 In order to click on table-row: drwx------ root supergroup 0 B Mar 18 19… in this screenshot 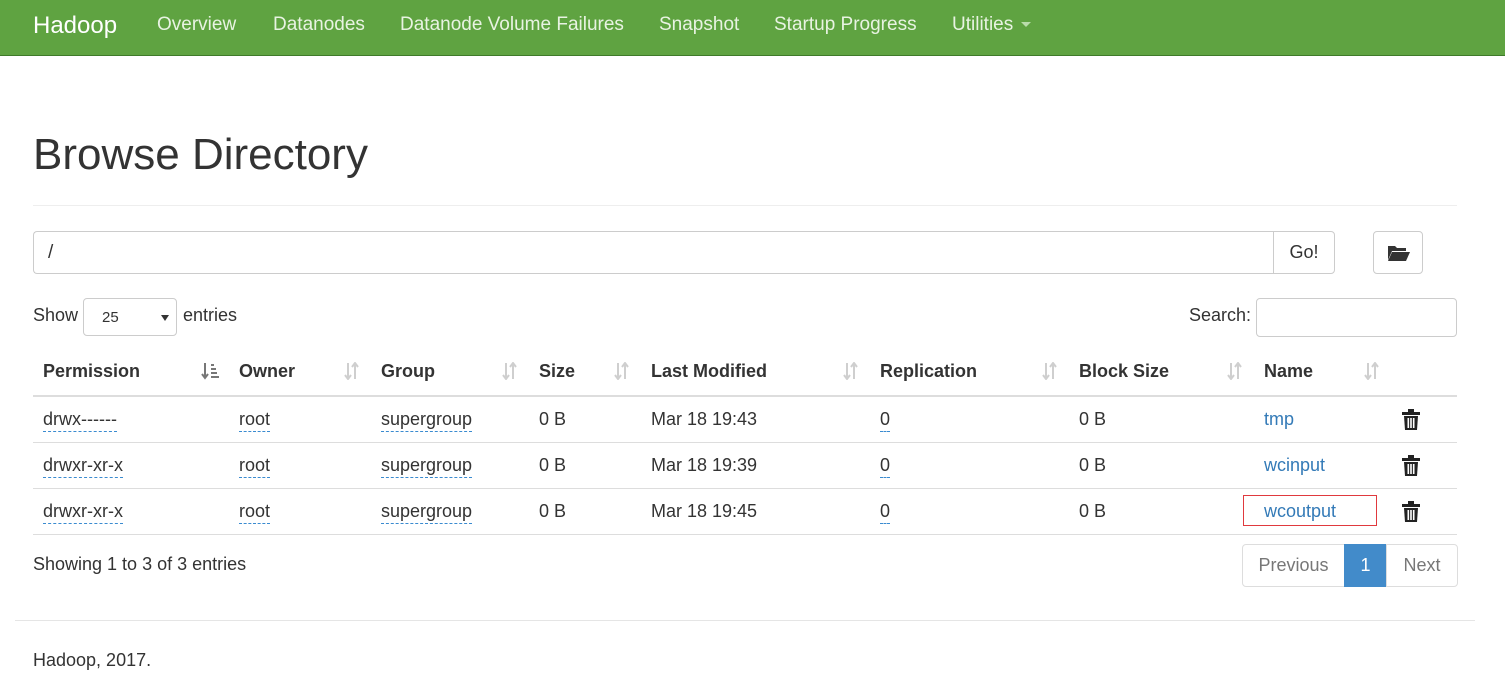, I will do `click(745, 420)`.